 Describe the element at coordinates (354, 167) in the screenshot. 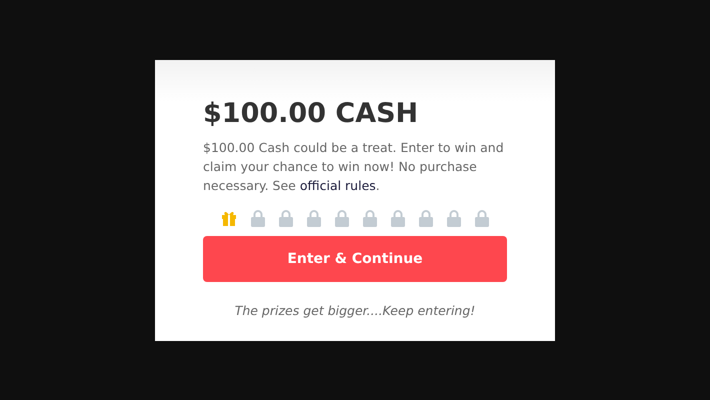

I see `prize-description: $100.00 Cash could be a treat. Enter to win and claim your chance to win now! No purchase necessary. See official rules.` at that location.